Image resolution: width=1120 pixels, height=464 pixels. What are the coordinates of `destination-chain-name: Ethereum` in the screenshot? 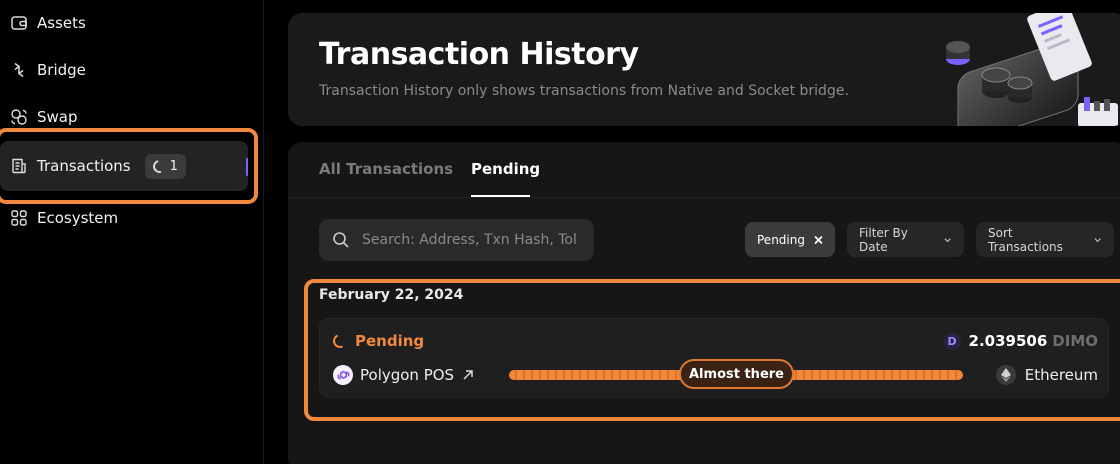 It's located at (1061, 375).